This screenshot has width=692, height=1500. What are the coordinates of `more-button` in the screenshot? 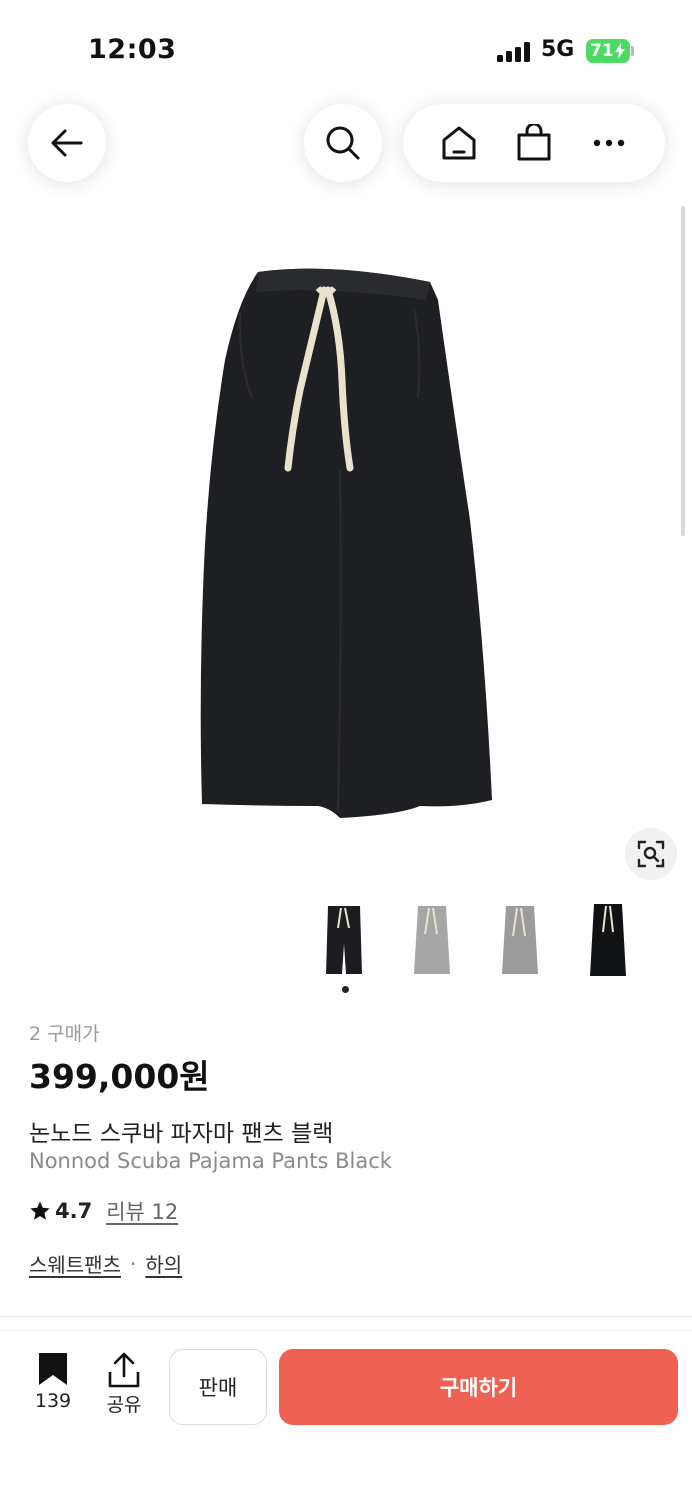 It's located at (609, 143).